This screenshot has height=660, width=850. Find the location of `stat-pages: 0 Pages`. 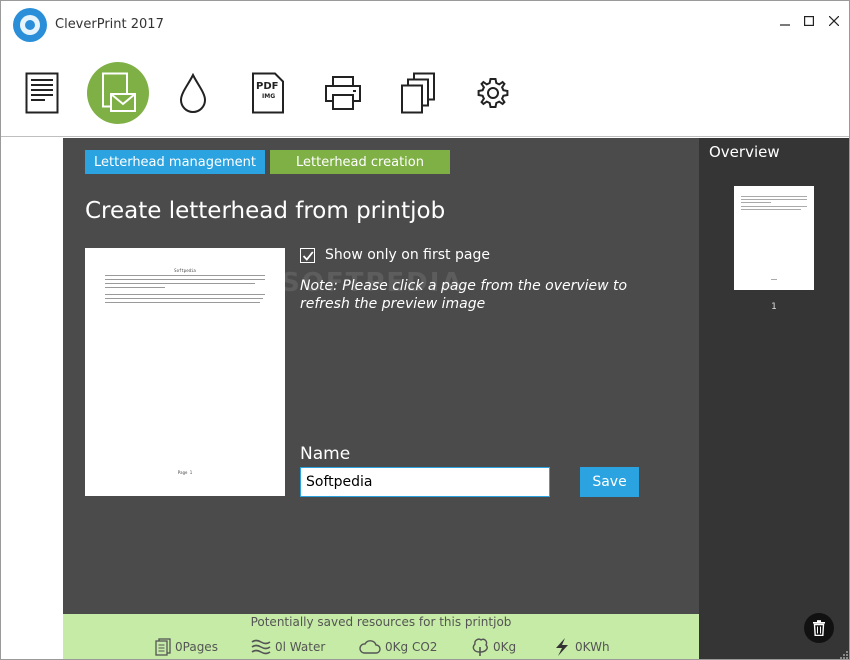

stat-pages: 0 Pages is located at coordinates (186, 647).